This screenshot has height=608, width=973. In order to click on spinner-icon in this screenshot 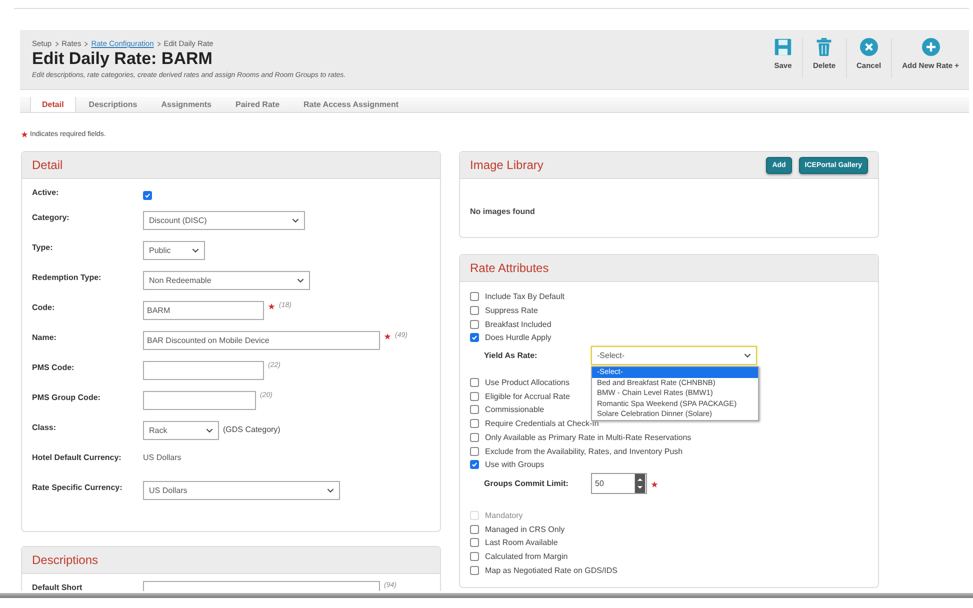, I will do `click(640, 484)`.